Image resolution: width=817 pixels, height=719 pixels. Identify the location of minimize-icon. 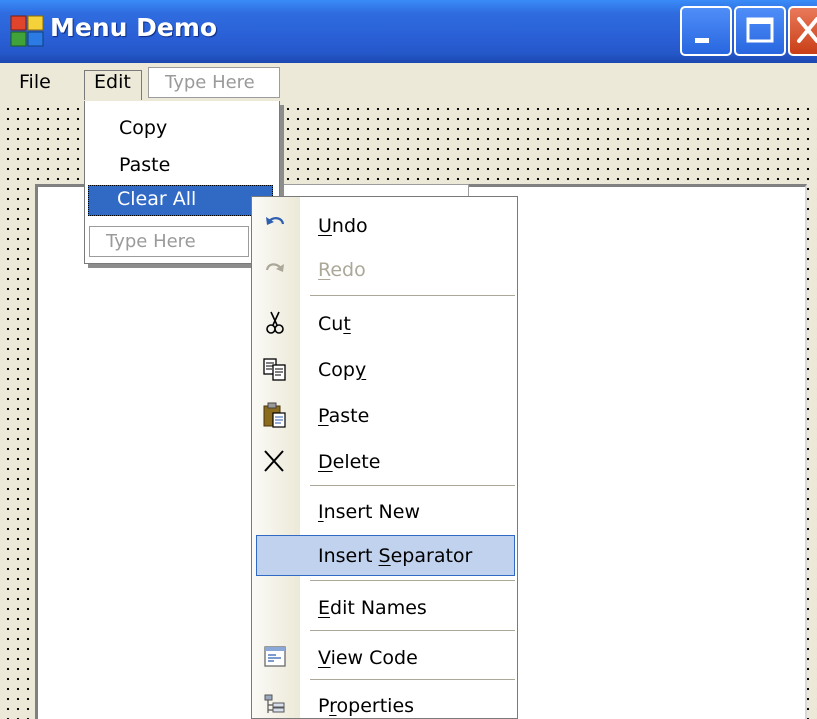
(702, 40).